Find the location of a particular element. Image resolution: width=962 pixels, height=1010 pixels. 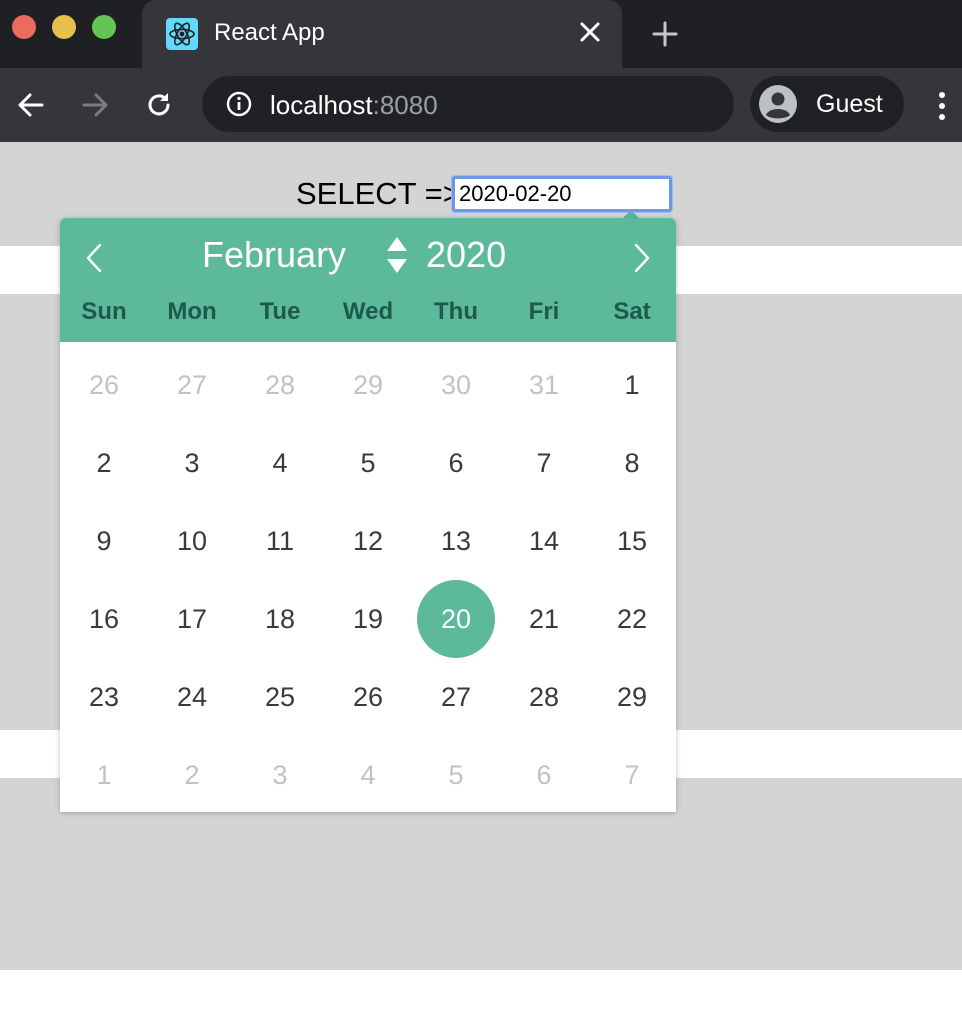

day-number: 18 is located at coordinates (280, 619).